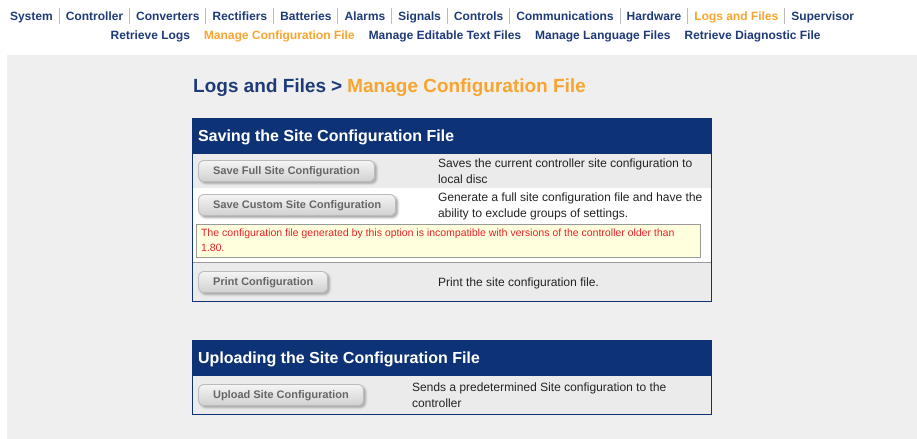  Describe the element at coordinates (540, 395) in the screenshot. I see `description-text: Sends a predetermined Site configuration to the controller` at that location.